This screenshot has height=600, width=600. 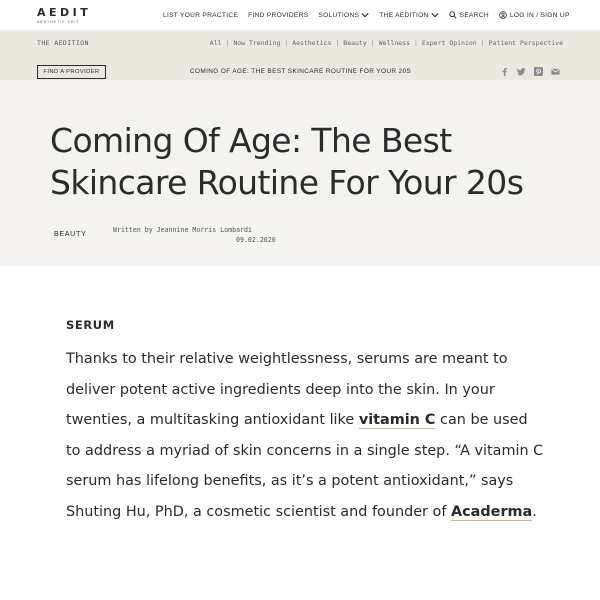 I want to click on category-link-beauty: Beauty, so click(x=354, y=43).